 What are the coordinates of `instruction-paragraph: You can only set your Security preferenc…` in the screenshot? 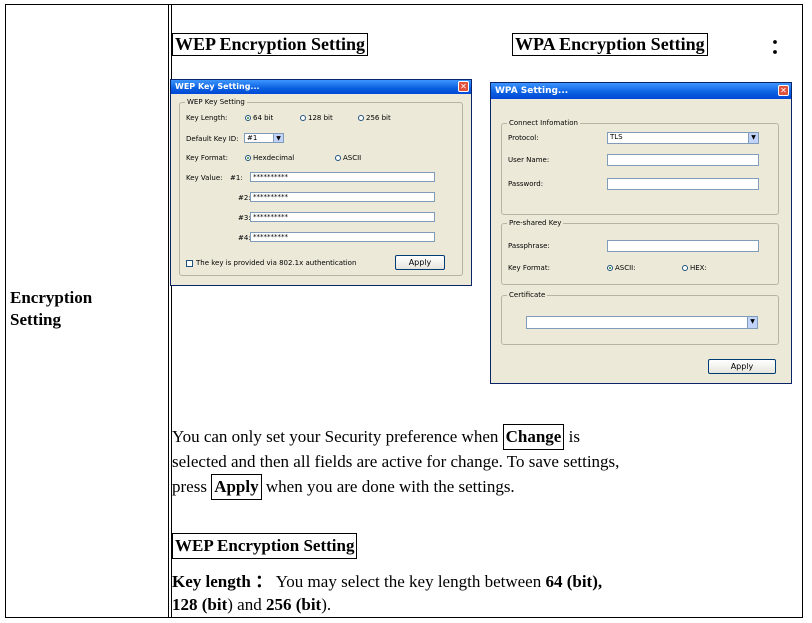 It's located at (395, 462).